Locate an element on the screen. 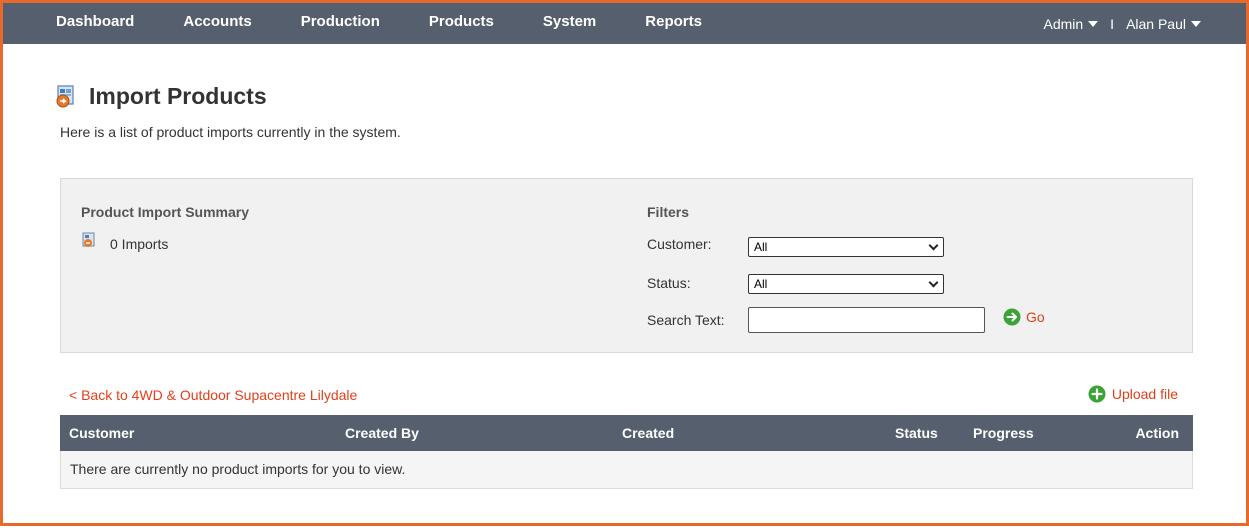  nav-accounts: Accounts is located at coordinates (217, 23).